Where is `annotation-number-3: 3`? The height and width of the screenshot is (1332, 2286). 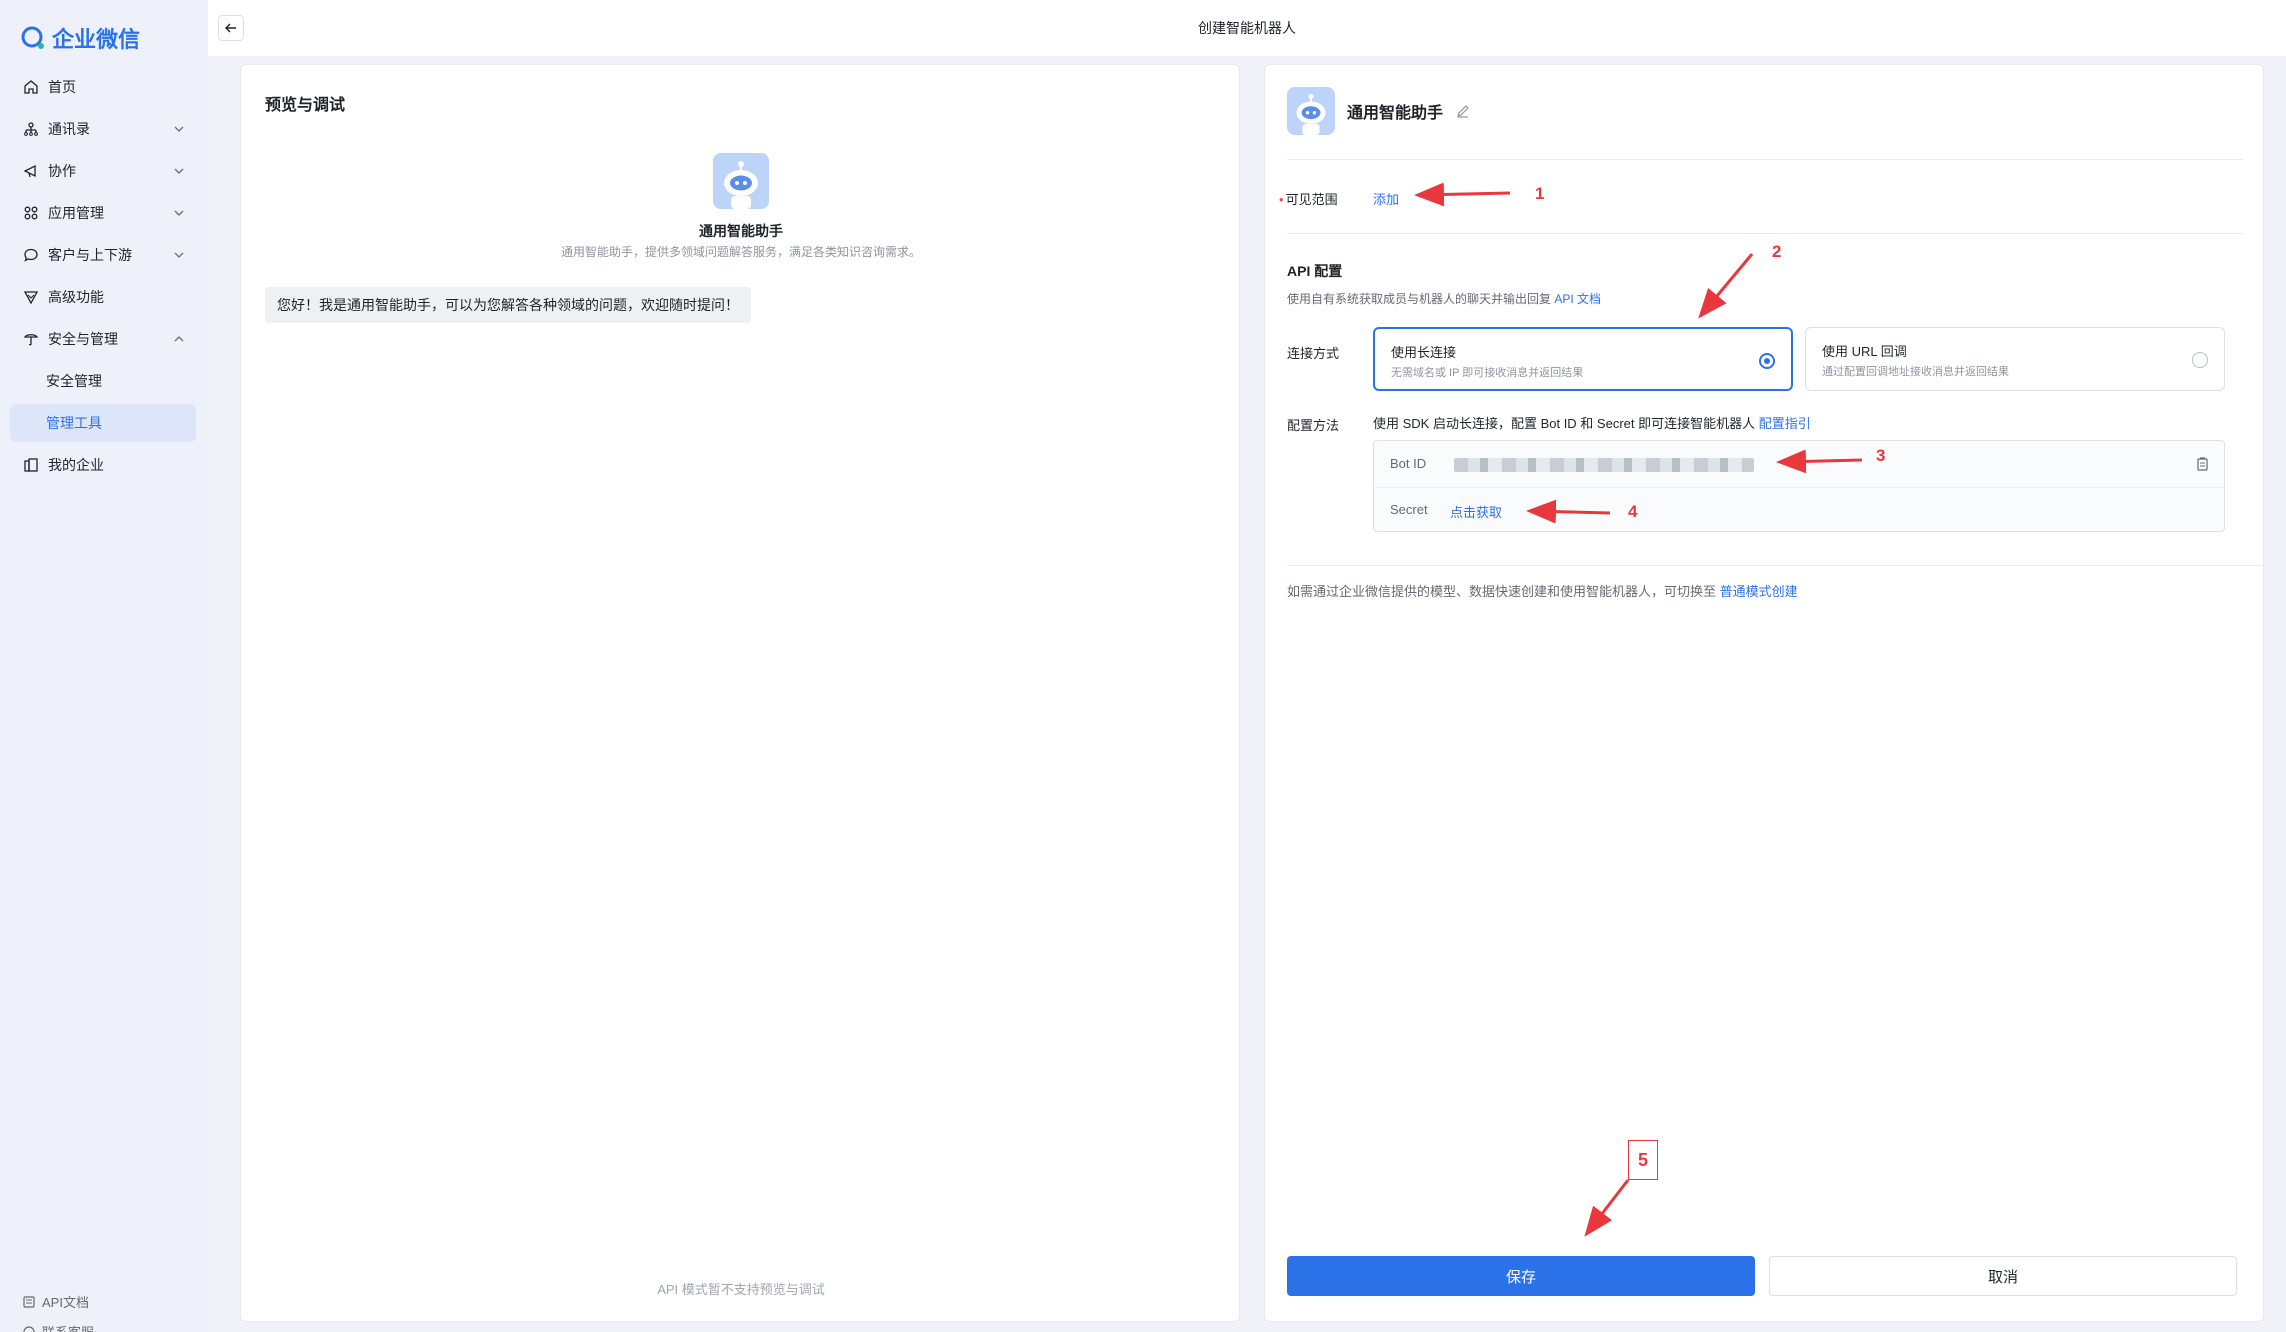 annotation-number-3: 3 is located at coordinates (1881, 455).